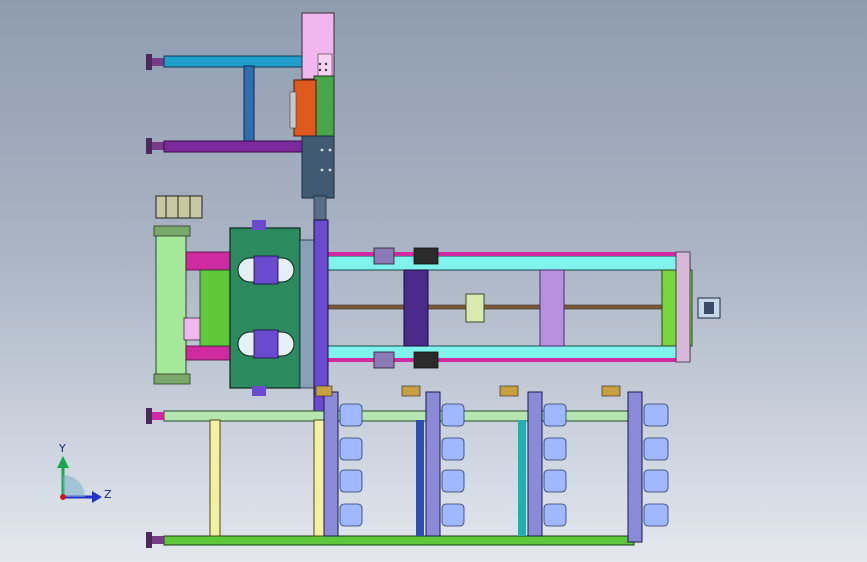  I want to click on upper-stand, so click(230, 104).